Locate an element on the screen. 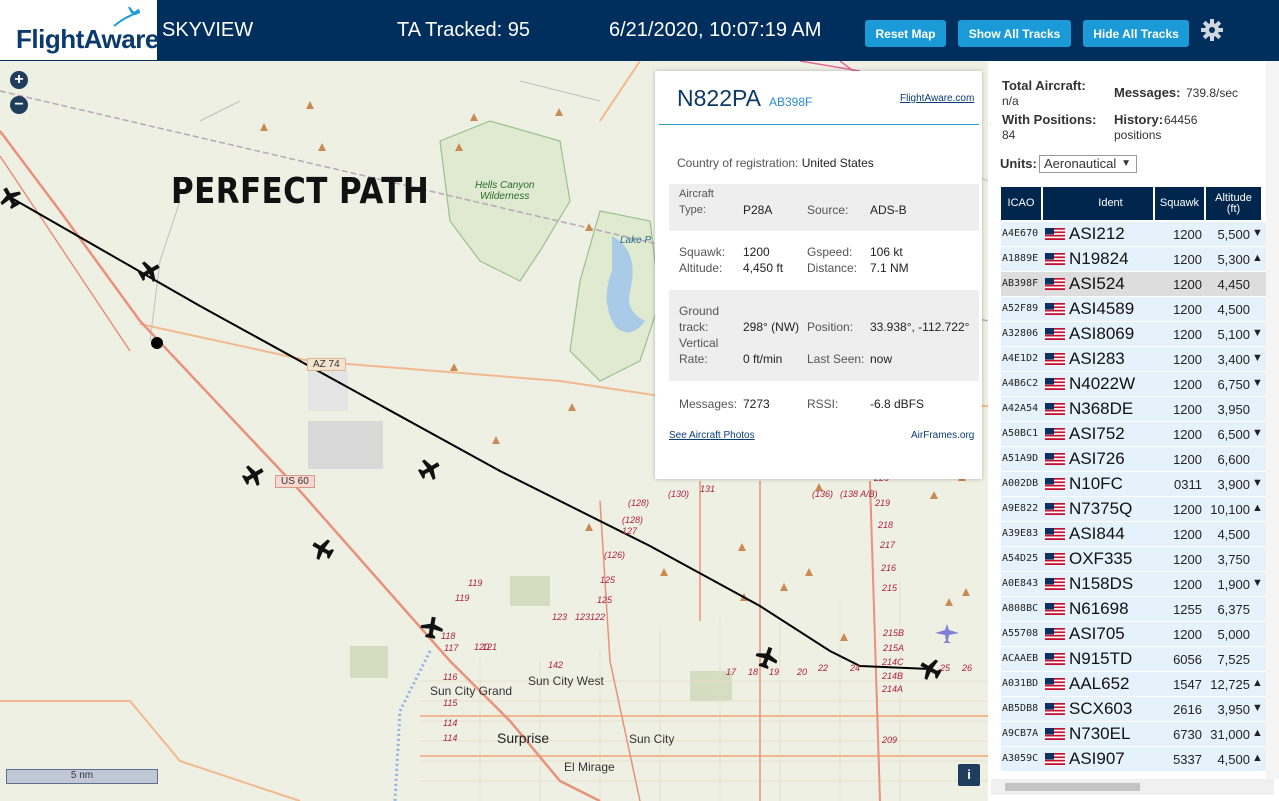 This screenshot has height=801, width=1279. road-number: 116 is located at coordinates (450, 677).